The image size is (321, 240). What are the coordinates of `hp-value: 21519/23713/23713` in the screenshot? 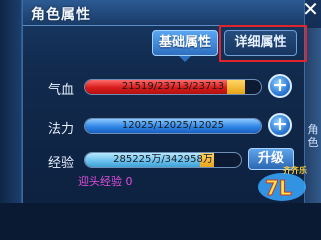 It's located at (173, 86).